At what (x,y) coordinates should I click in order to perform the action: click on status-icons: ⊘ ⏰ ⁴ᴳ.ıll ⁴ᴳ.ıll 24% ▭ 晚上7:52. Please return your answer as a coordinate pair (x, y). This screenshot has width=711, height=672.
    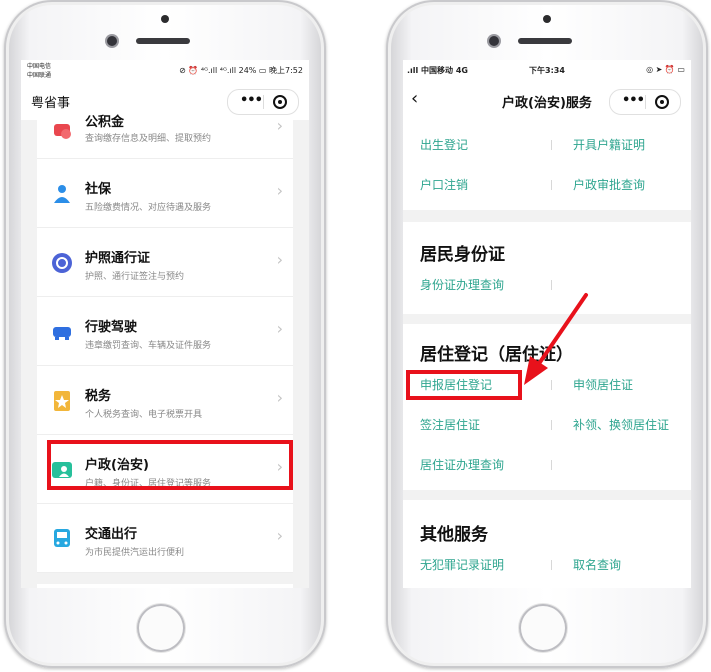
    Looking at the image, I should click on (241, 70).